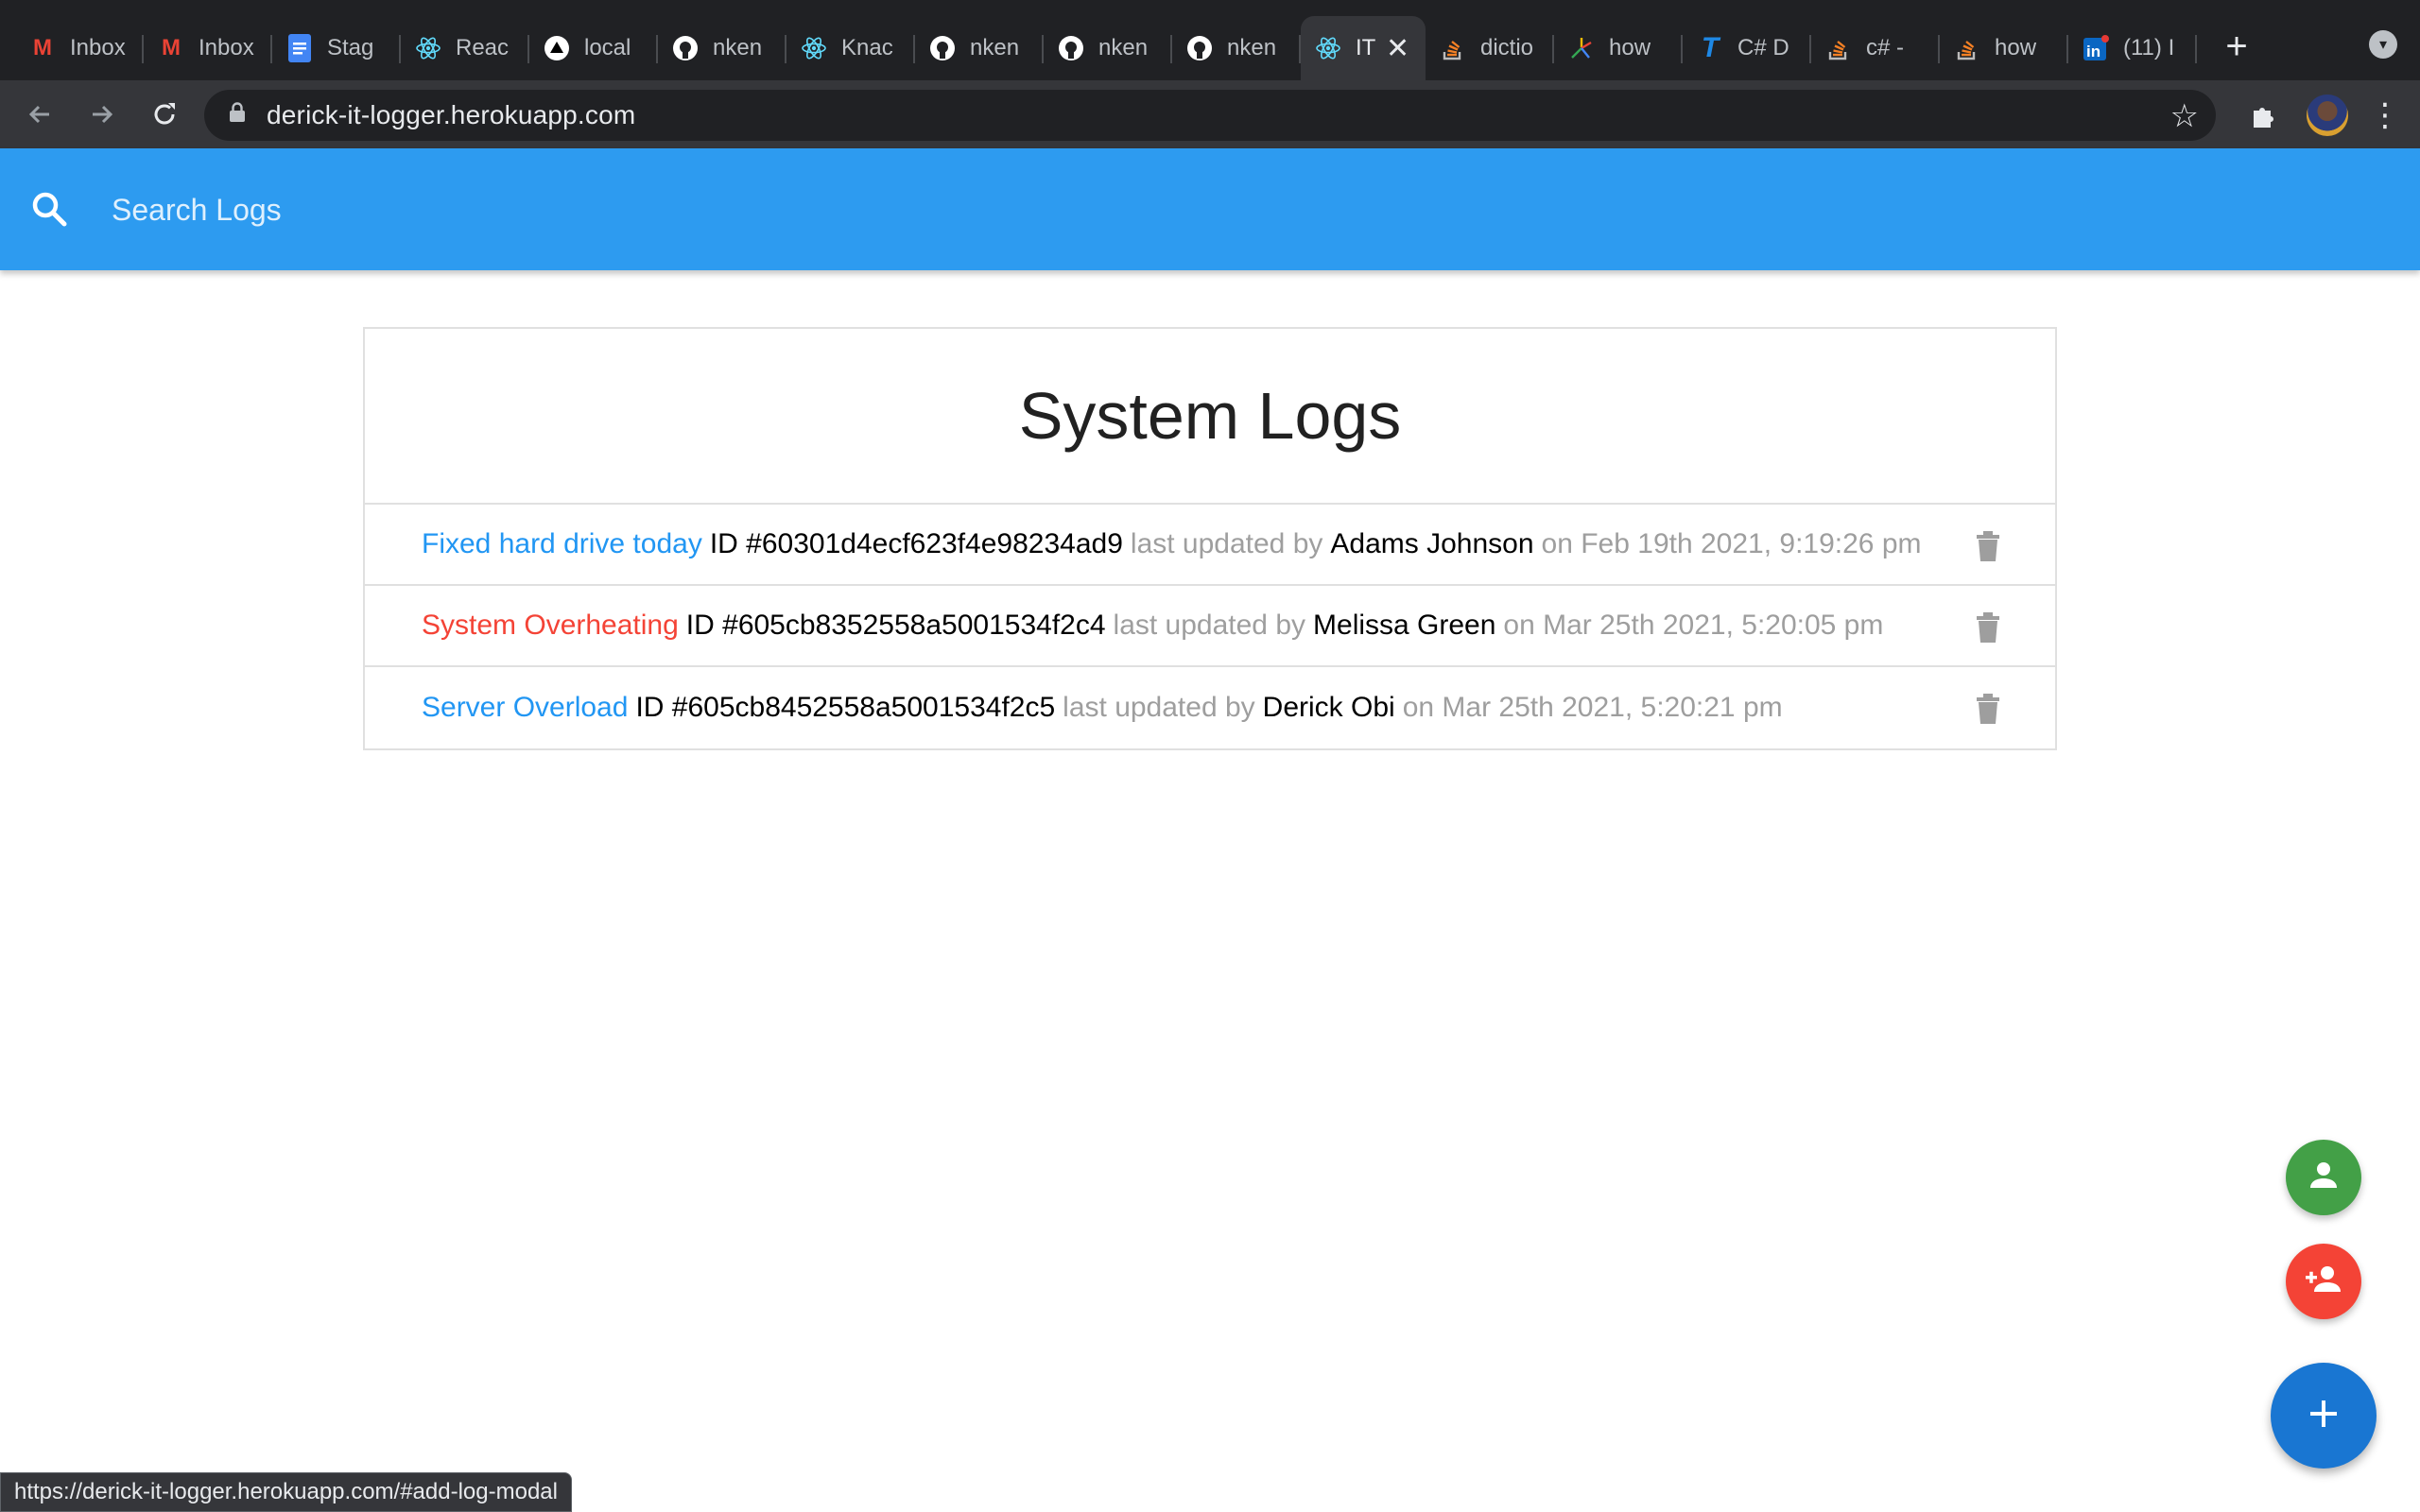 This screenshot has height=1512, width=2420. Describe the element at coordinates (2093, 51) in the screenshot. I see `svg-text: in` at that location.